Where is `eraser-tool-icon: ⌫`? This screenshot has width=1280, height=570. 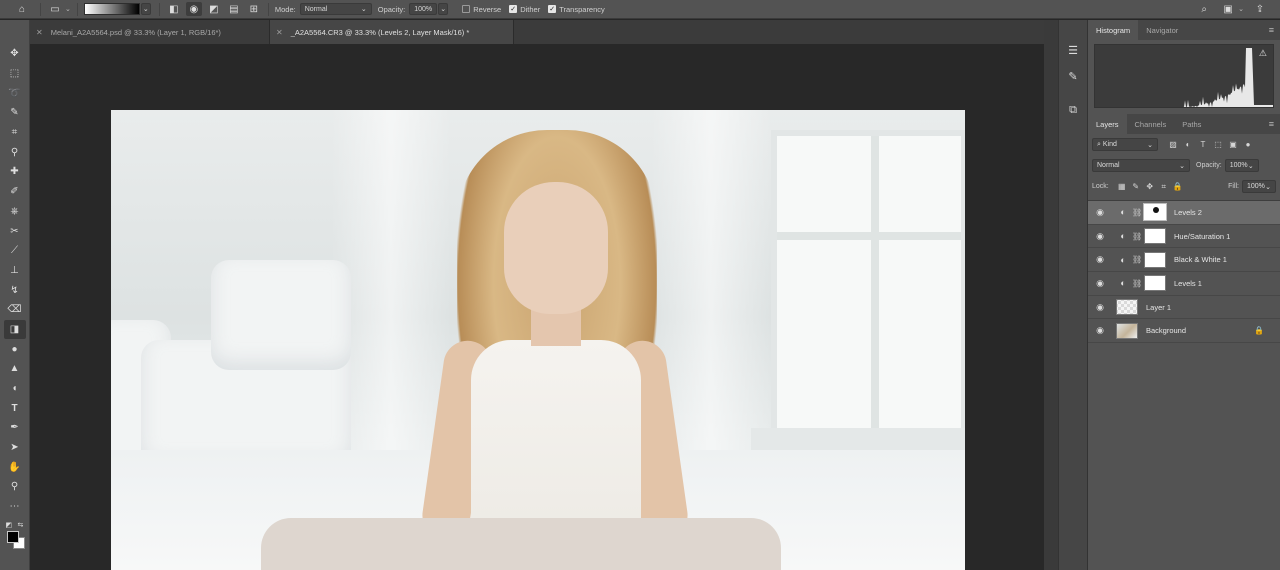 eraser-tool-icon: ⌫ is located at coordinates (15, 310).